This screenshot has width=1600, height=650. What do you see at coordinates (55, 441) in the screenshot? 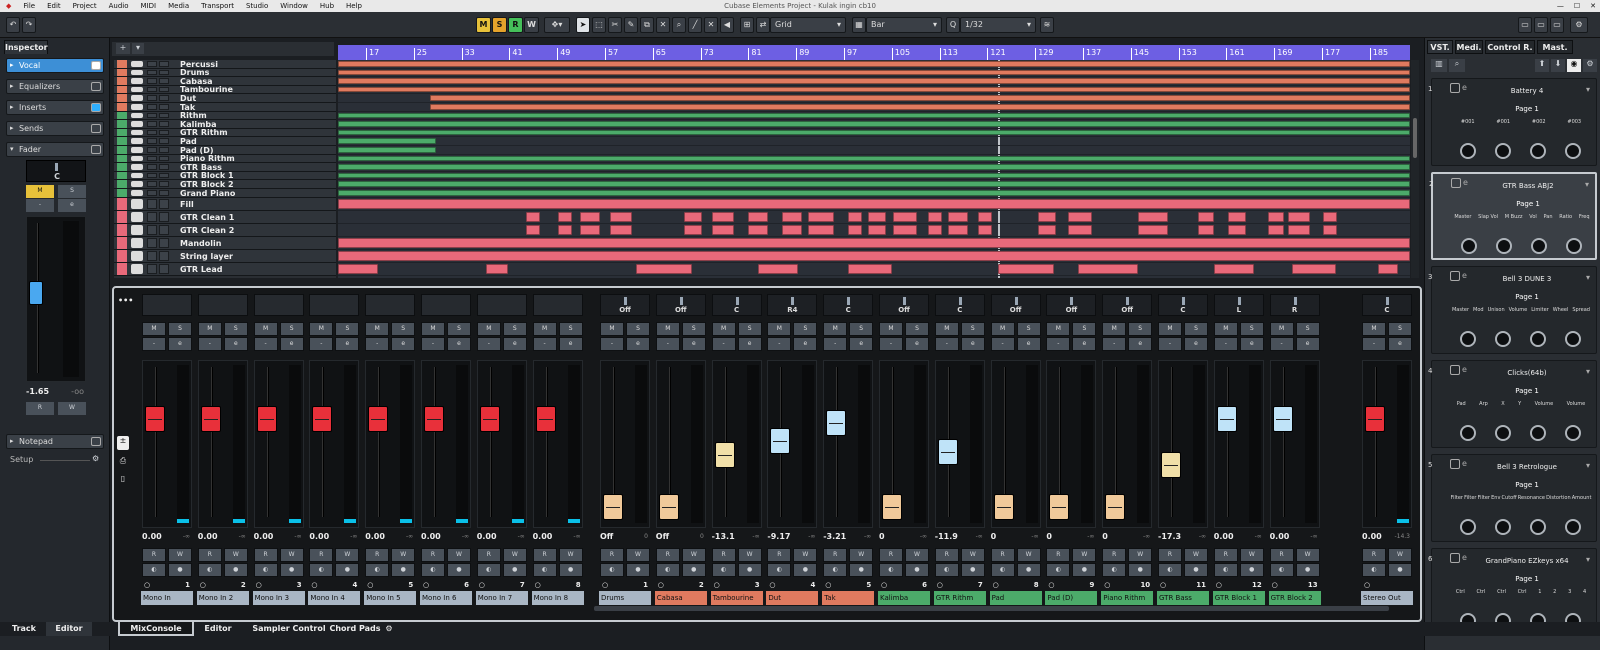
I see `inspector-section-notepad: ▸ Notepad` at bounding box center [55, 441].